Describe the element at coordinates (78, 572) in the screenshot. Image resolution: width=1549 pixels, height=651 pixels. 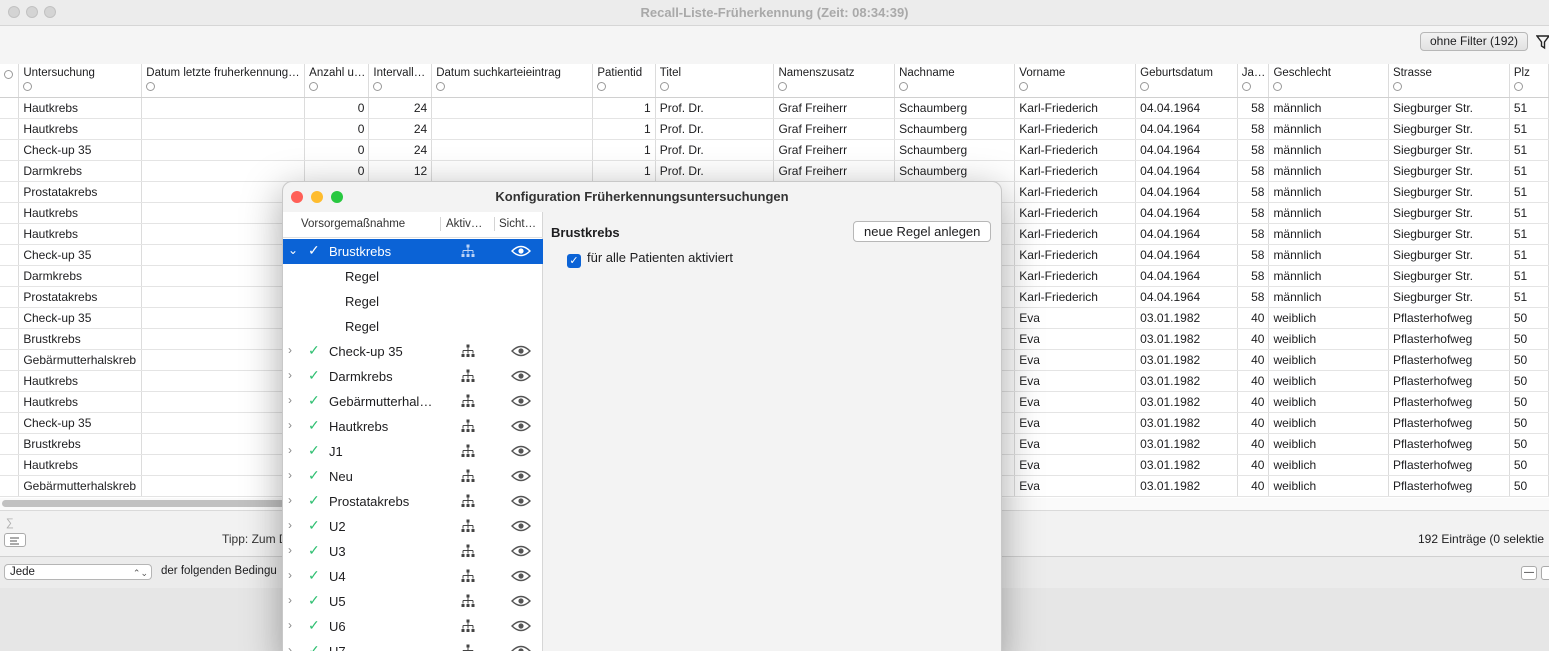
I see `match-select: Jede ⌃⌄` at that location.